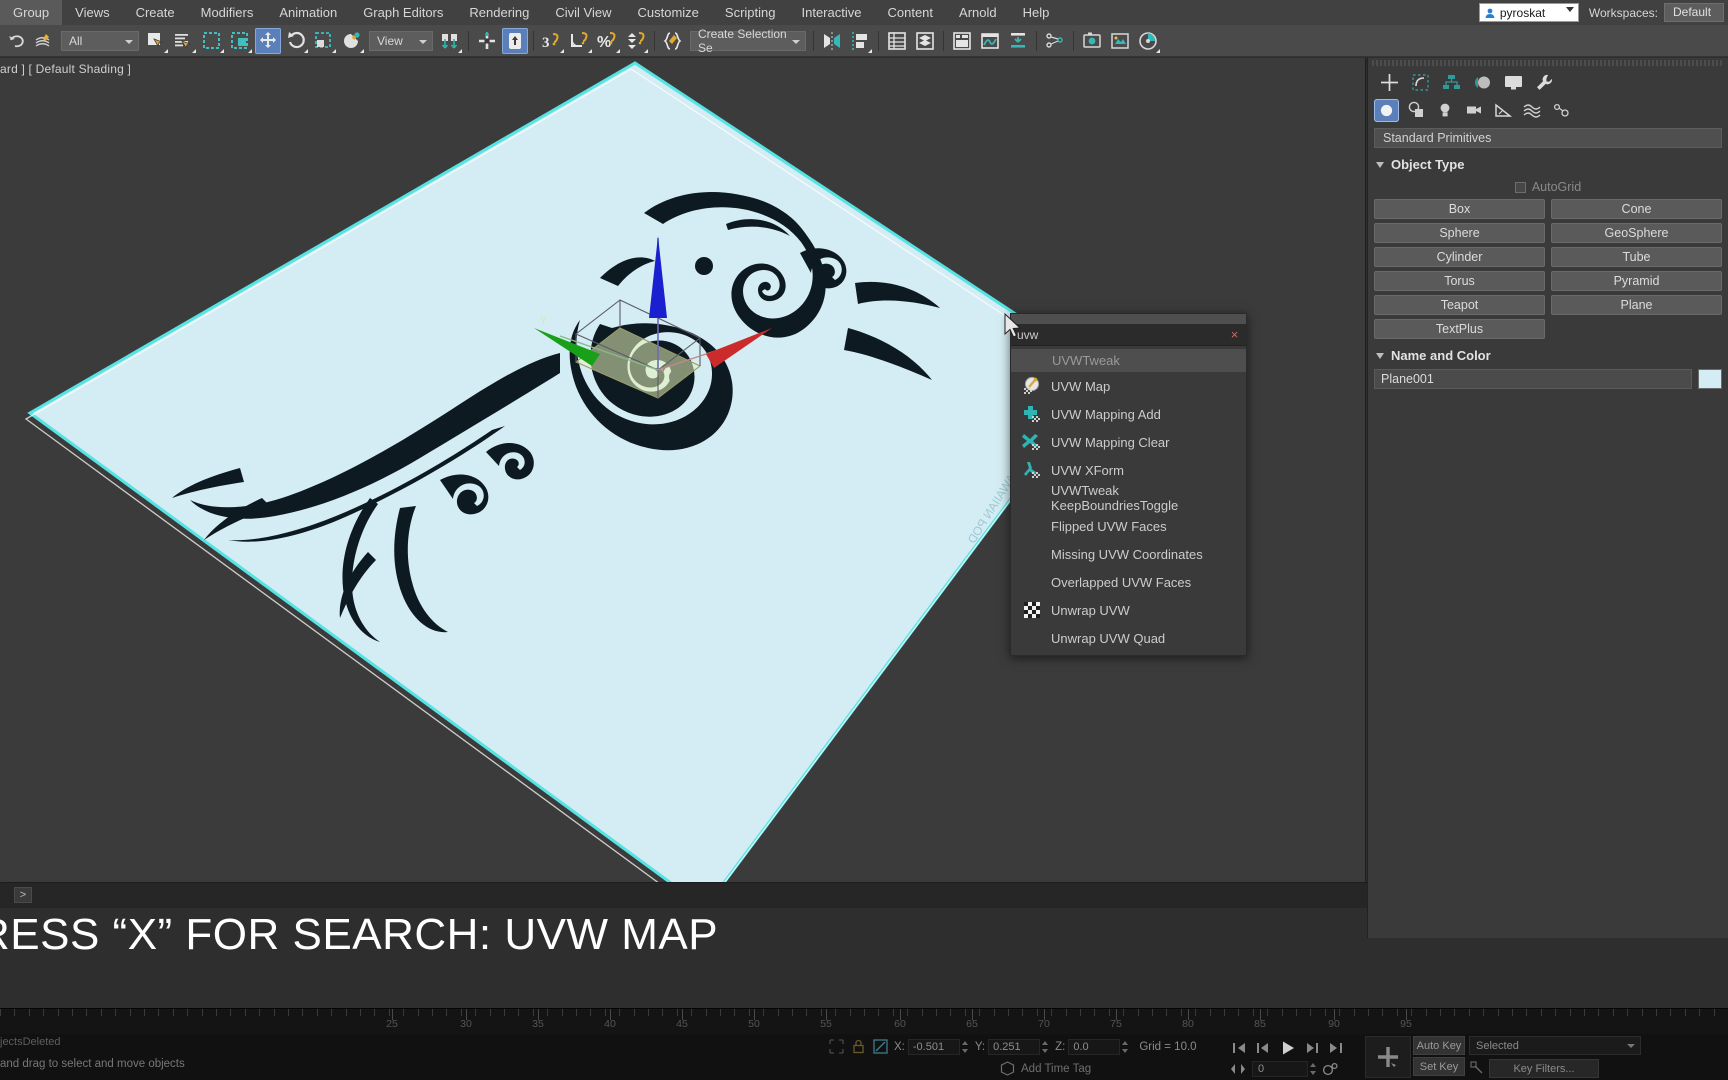  I want to click on helpers-category-icon, so click(1502, 110).